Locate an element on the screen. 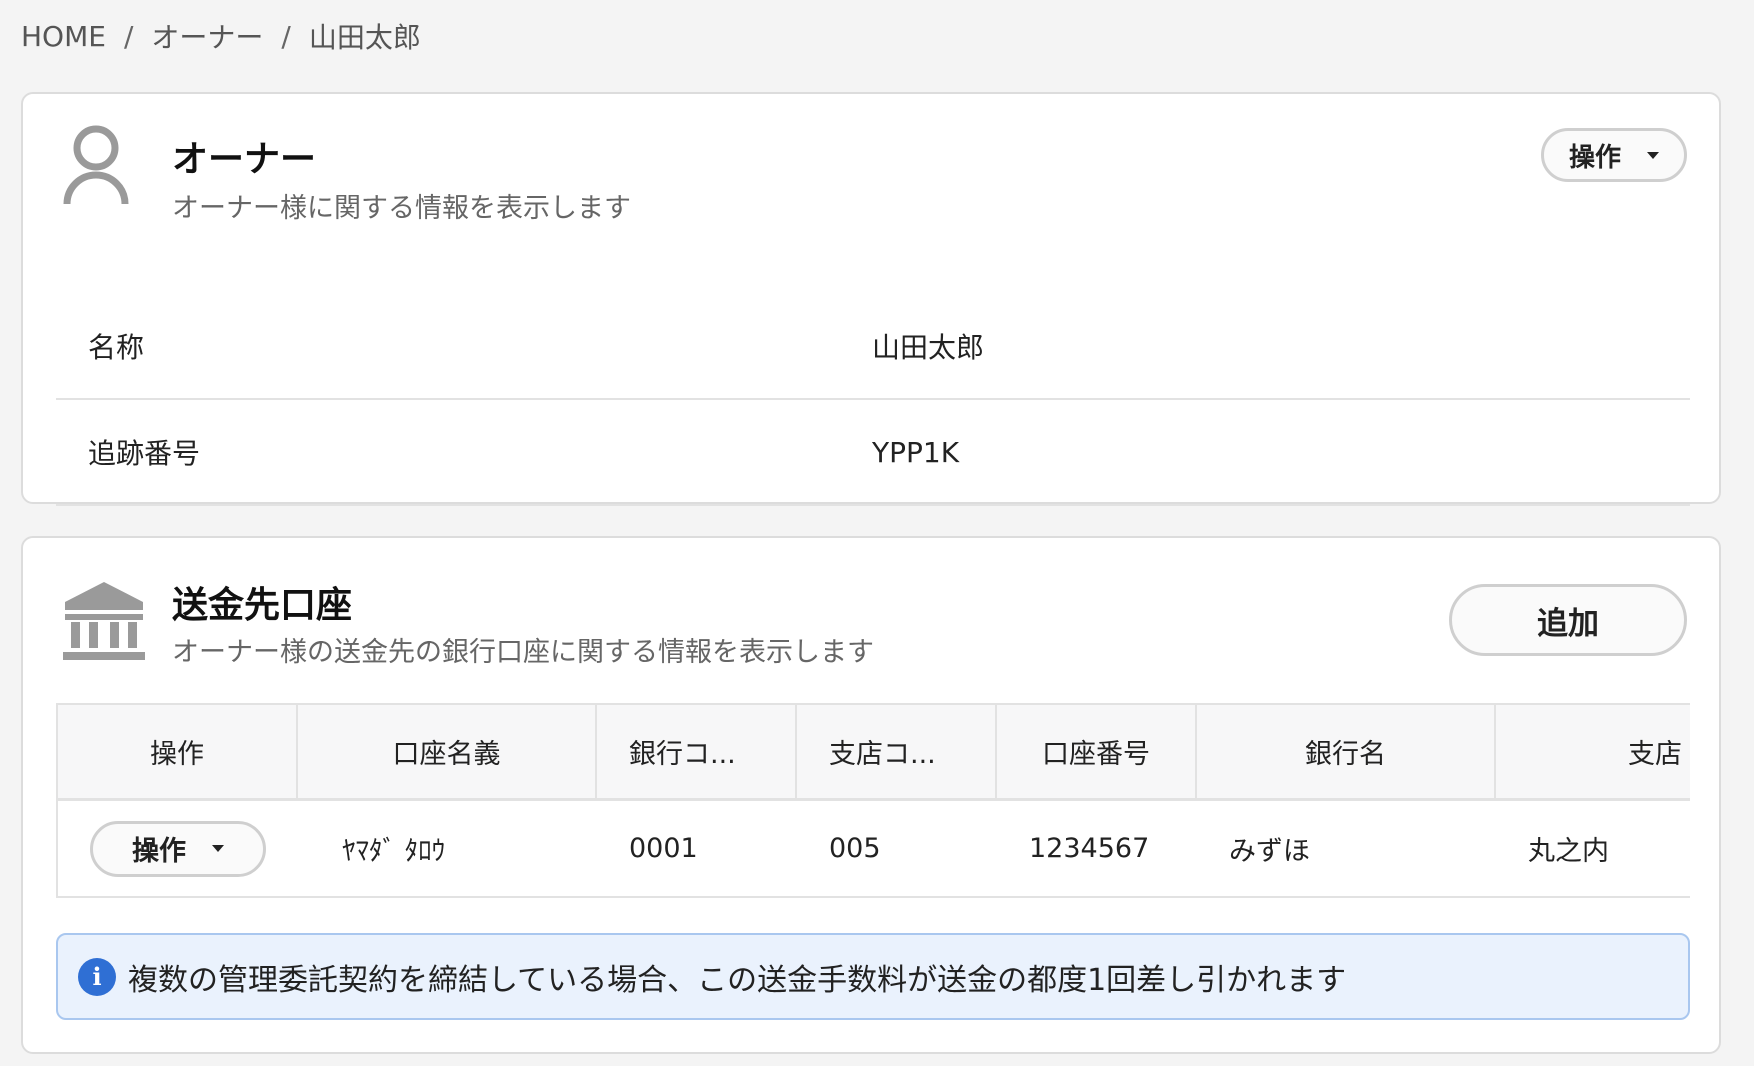  column-header-bank-name: 銀行名 is located at coordinates (1346, 751).